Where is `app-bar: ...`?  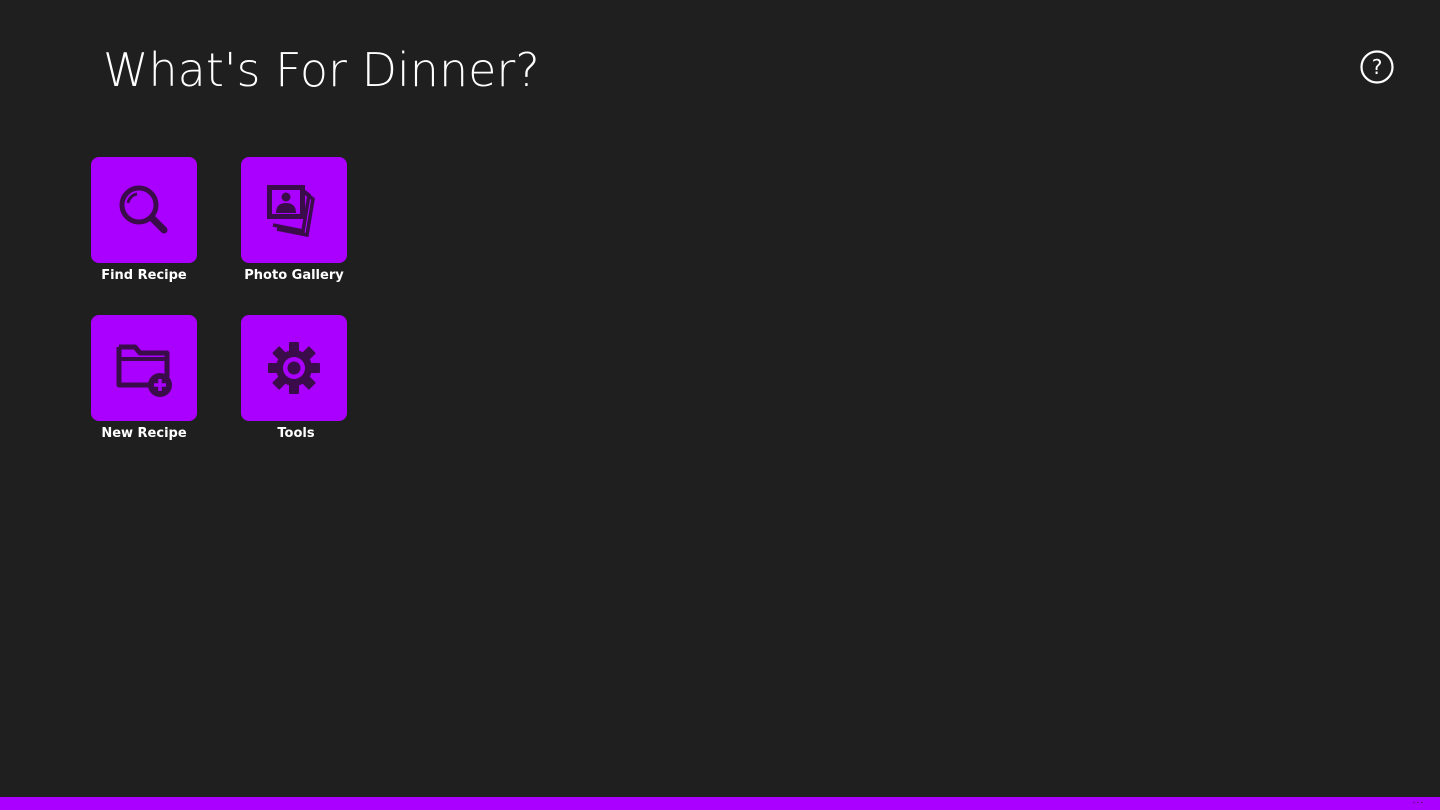
app-bar: ... is located at coordinates (720, 802).